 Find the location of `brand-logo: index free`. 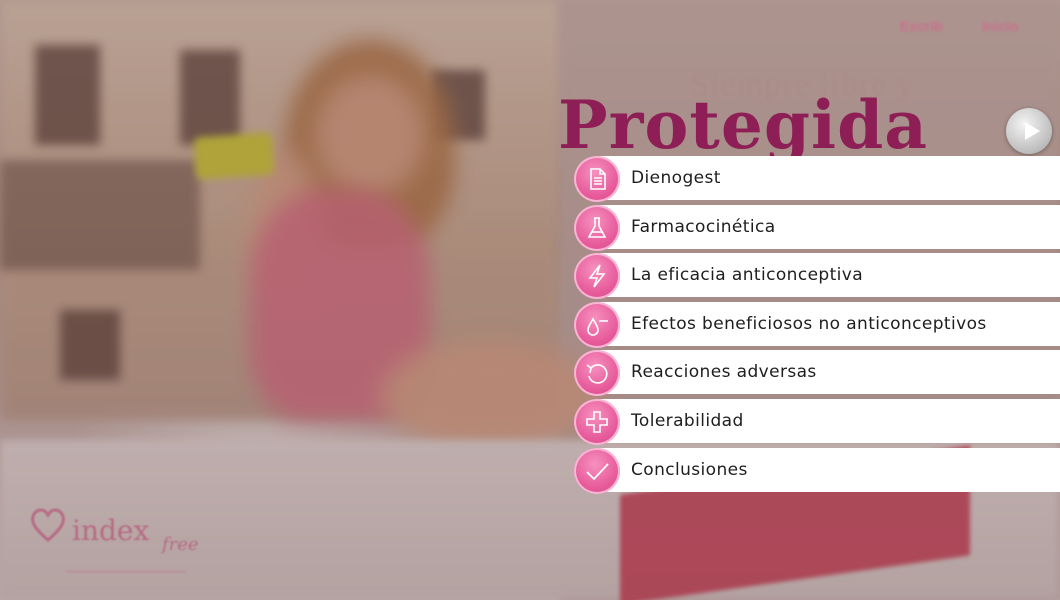

brand-logo: index free is located at coordinates (122, 540).